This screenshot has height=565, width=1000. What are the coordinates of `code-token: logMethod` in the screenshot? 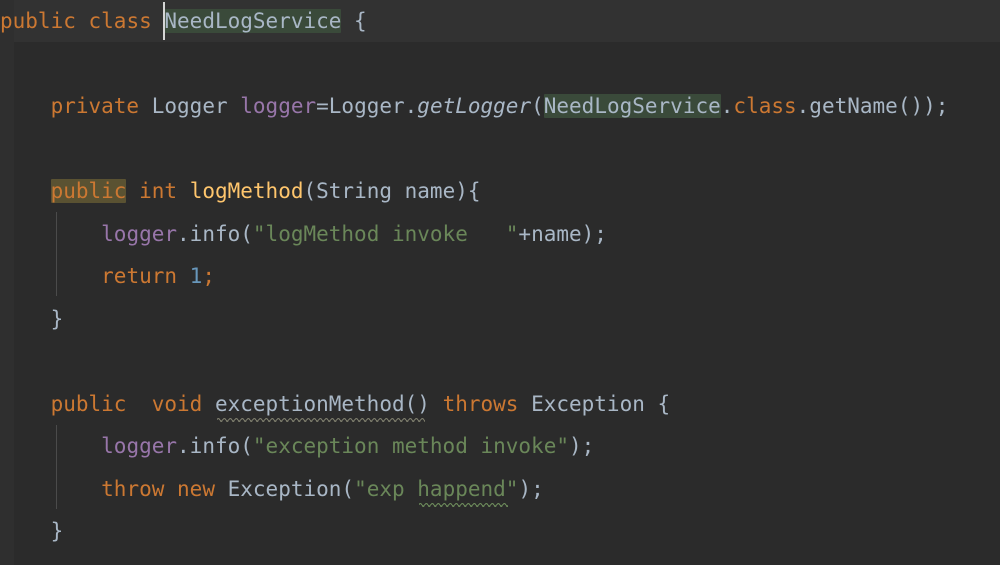 It's located at (246, 191).